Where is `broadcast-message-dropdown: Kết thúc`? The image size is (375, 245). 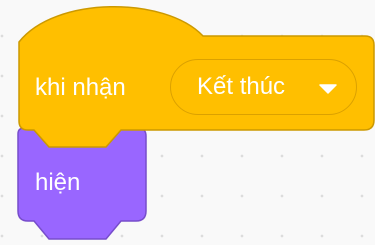 broadcast-message-dropdown: Kết thúc is located at coordinates (263, 87).